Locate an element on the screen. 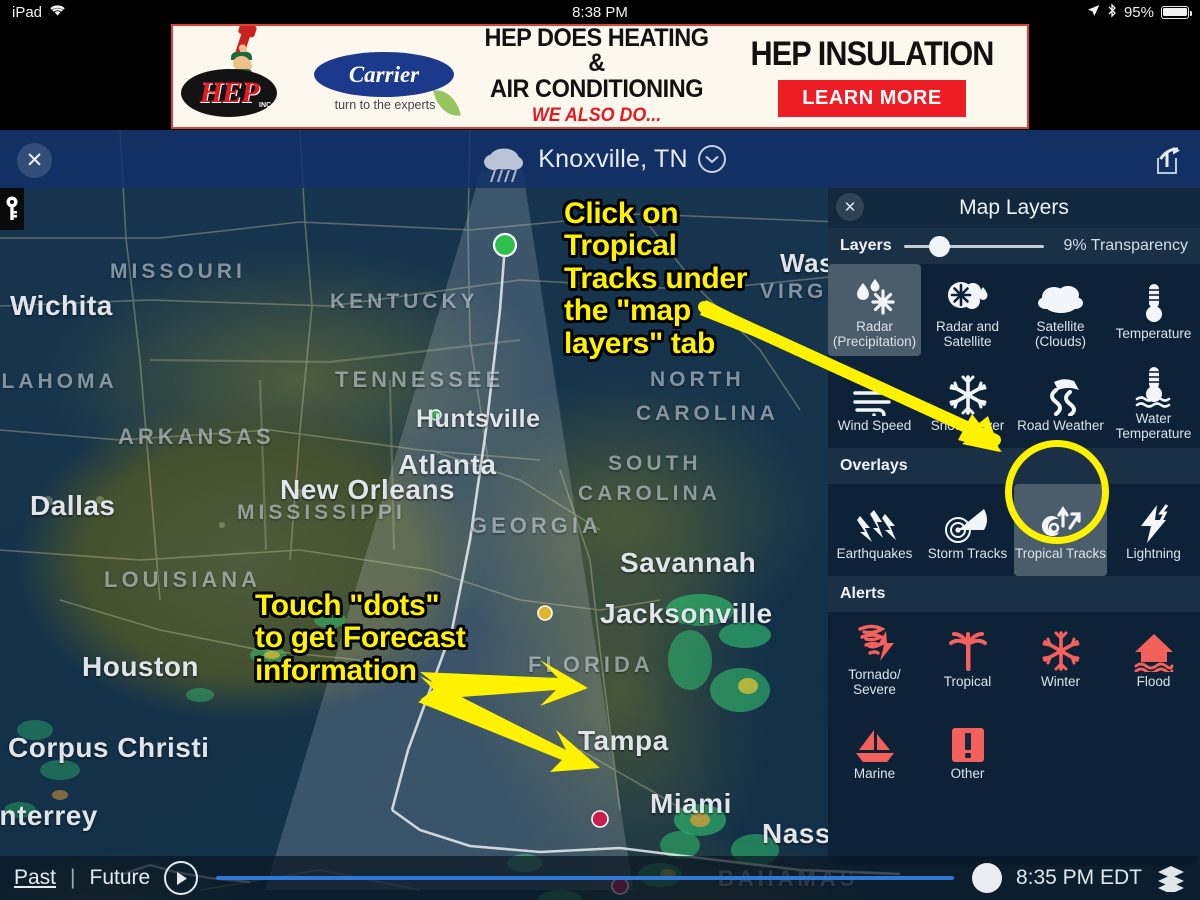 The image size is (1200, 900). tile-radar-precipitation: Radar (Precipitation) is located at coordinates (874, 310).